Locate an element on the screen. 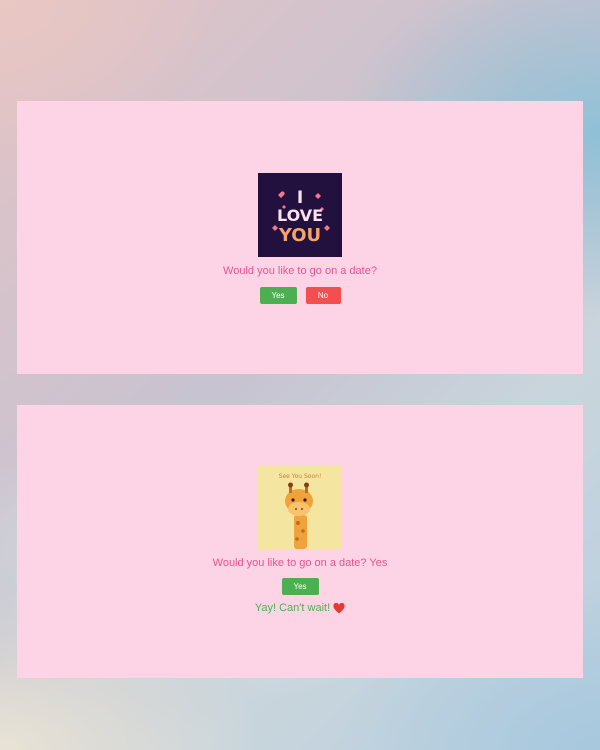 Image resolution: width=600 pixels, height=750 pixels. answer-buttons: Yes No is located at coordinates (300, 295).